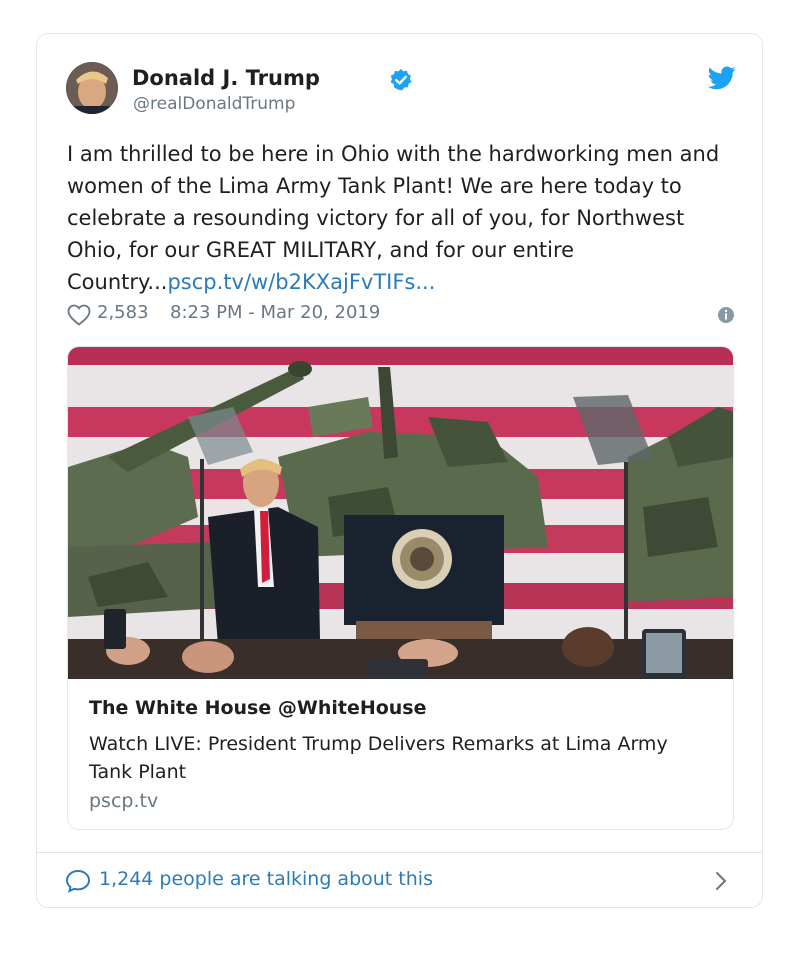  What do you see at coordinates (726, 315) in the screenshot?
I see `info-icon` at bounding box center [726, 315].